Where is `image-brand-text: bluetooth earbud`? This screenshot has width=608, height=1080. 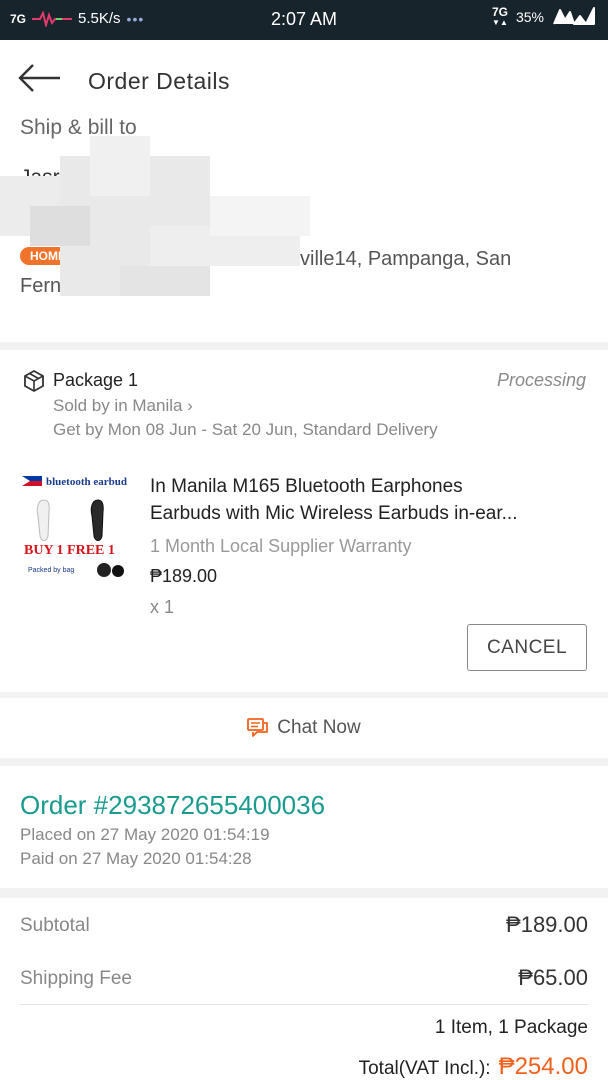
image-brand-text: bluetooth earbud is located at coordinates (86, 482).